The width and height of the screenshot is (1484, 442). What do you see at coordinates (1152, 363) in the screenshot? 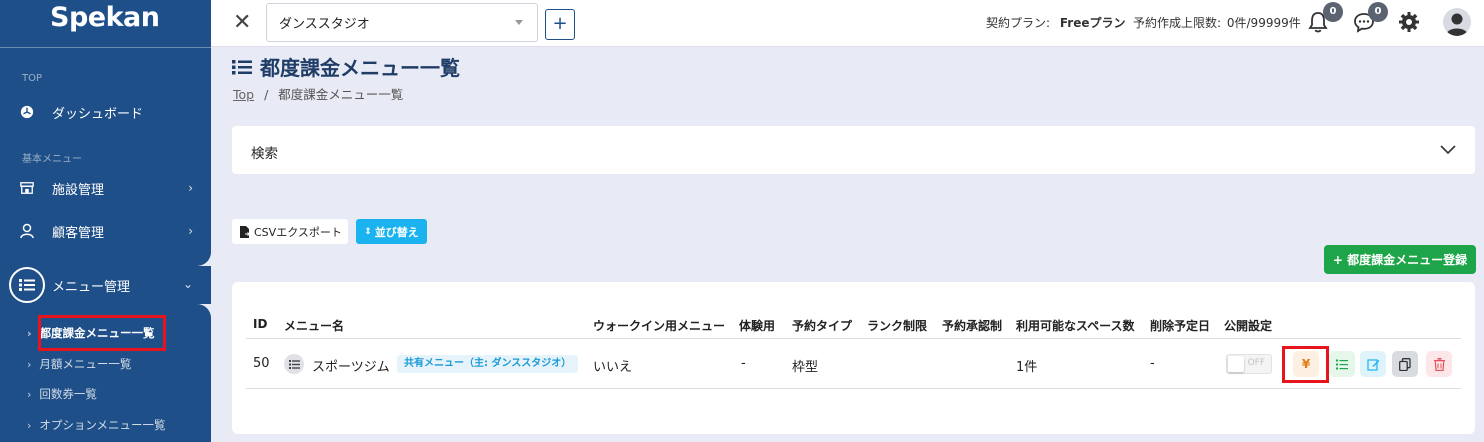
I see `cell-delete-date: -` at bounding box center [1152, 363].